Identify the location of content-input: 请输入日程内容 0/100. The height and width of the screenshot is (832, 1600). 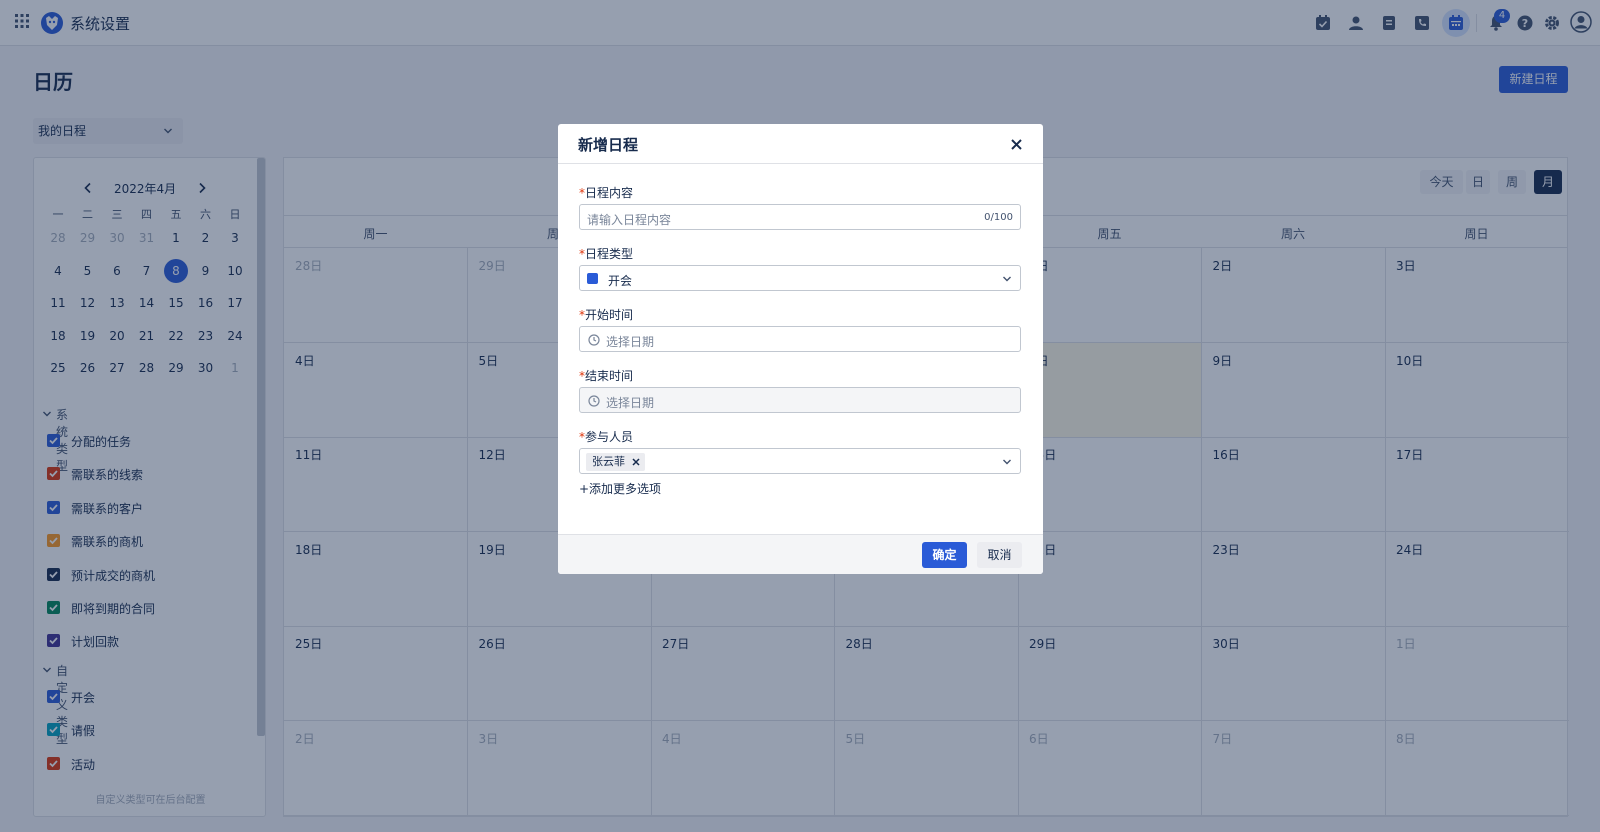
(800, 217).